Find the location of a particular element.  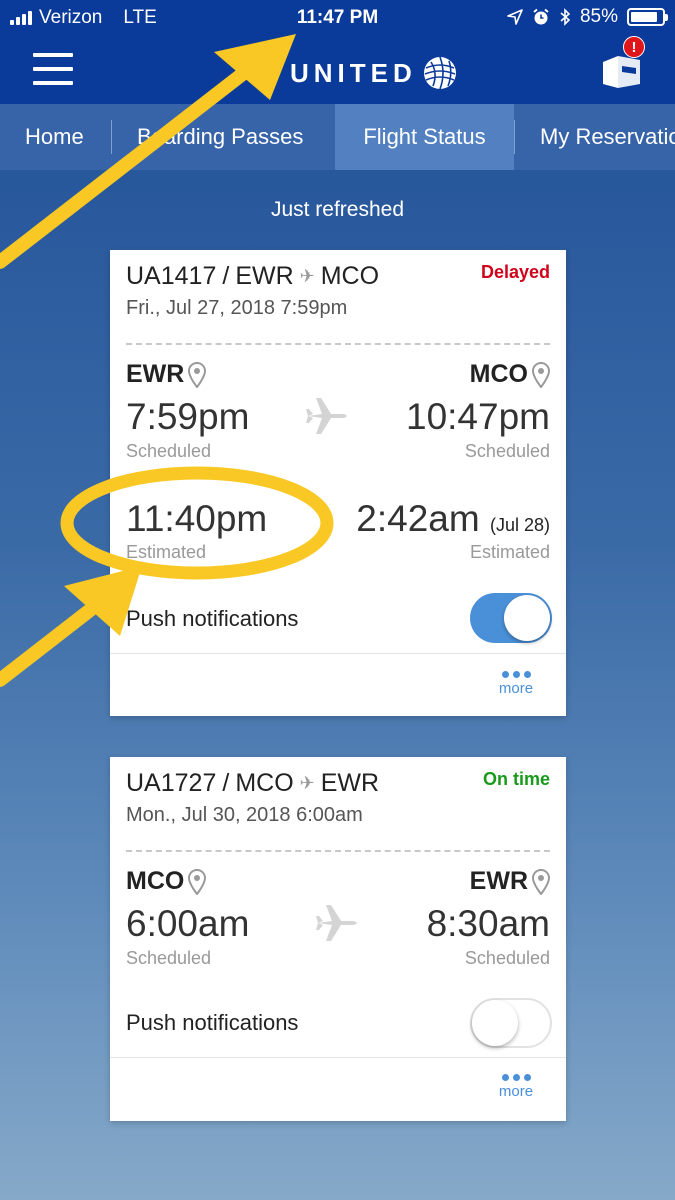

estimated-arrival: 2:42am (Jul 28) is located at coordinates (453, 519).